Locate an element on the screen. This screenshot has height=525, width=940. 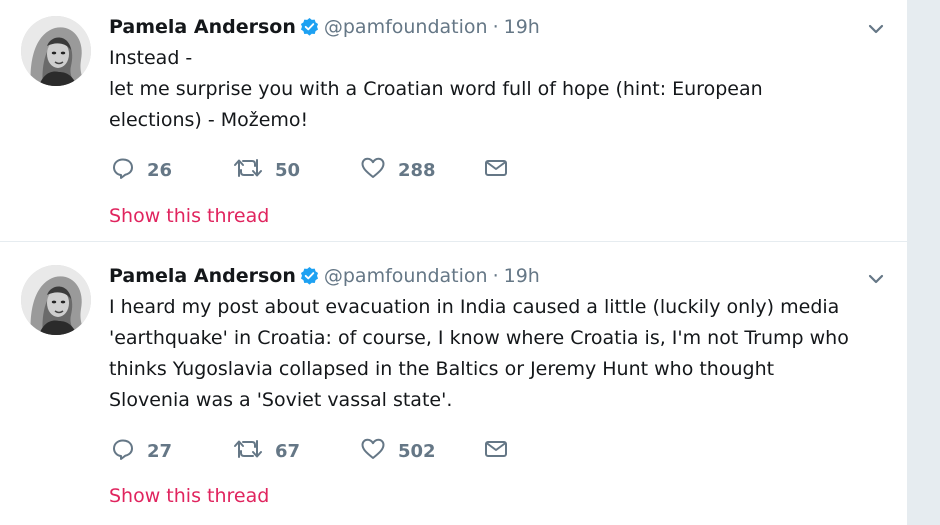
tweet-text-line: Instead - is located at coordinates (151, 58).